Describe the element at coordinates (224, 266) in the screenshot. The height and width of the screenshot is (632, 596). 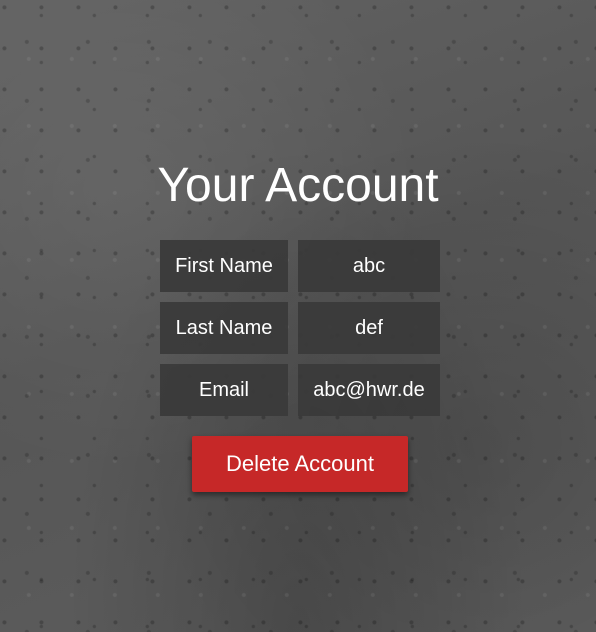
I see `first-name-label: First Name` at that location.